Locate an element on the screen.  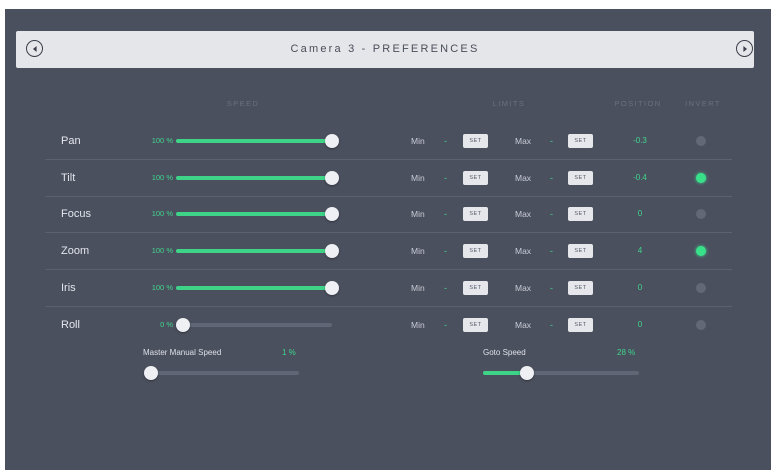
axis-label: Iris is located at coordinates (68, 288).